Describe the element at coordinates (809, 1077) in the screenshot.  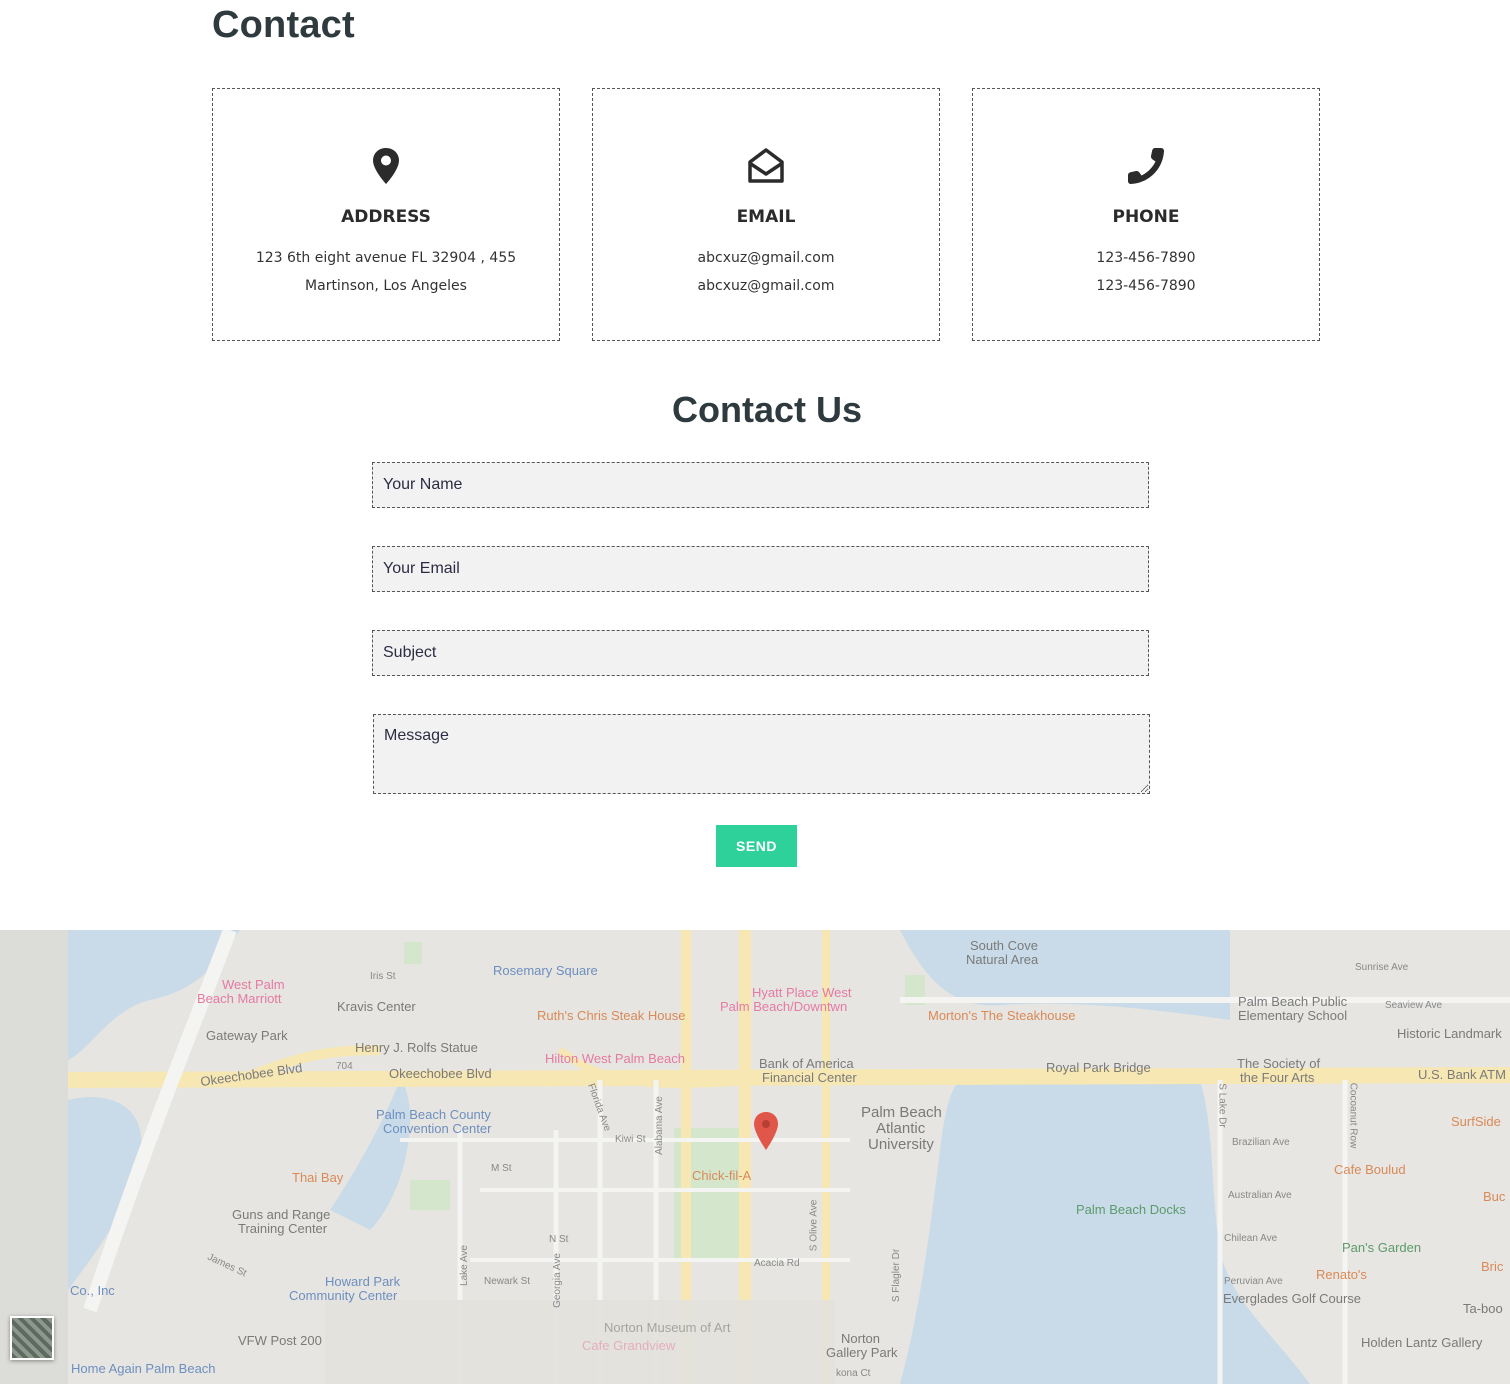
I see `map-label: Financial Center` at that location.